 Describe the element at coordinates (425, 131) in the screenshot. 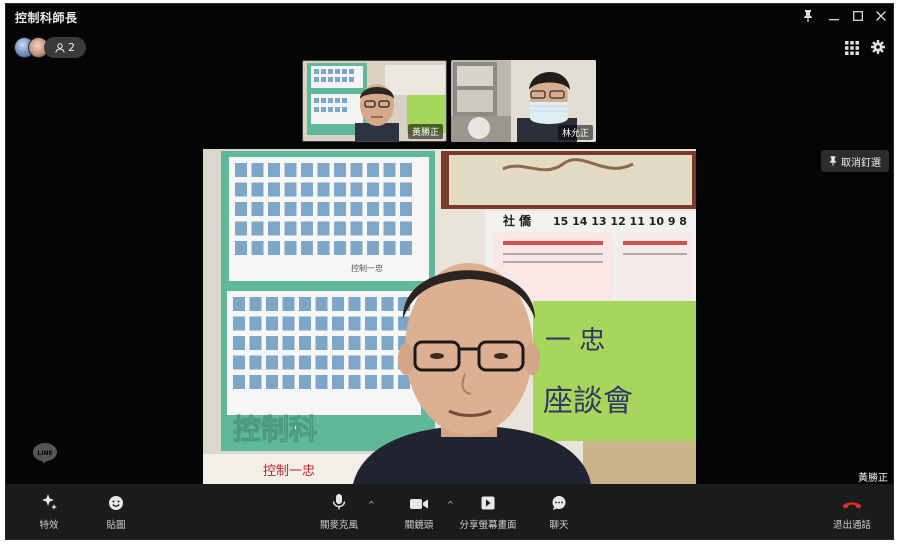

I see `participant-name: 黃勝正` at that location.